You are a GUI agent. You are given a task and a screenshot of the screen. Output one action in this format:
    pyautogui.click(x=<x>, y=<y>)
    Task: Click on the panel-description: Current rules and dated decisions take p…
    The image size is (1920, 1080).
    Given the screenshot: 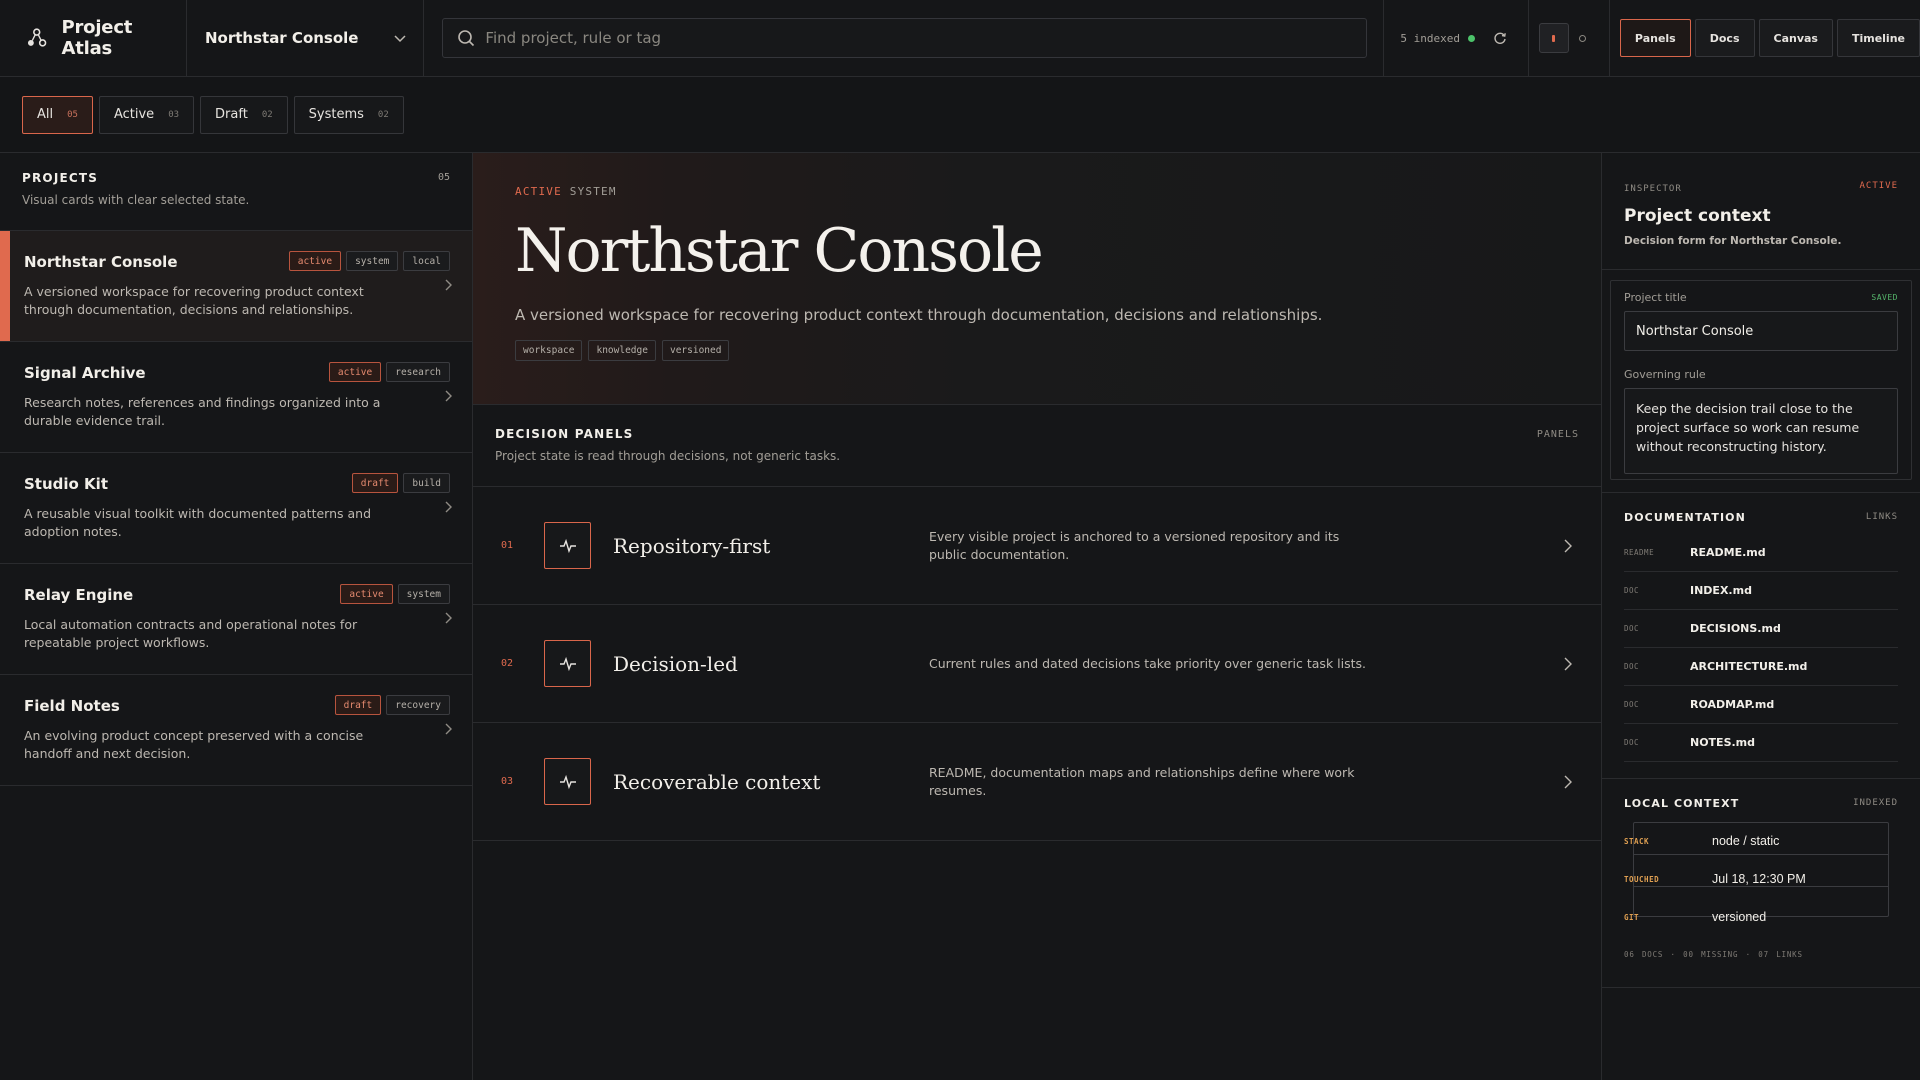 What is the action you would take?
    pyautogui.click(x=1147, y=663)
    